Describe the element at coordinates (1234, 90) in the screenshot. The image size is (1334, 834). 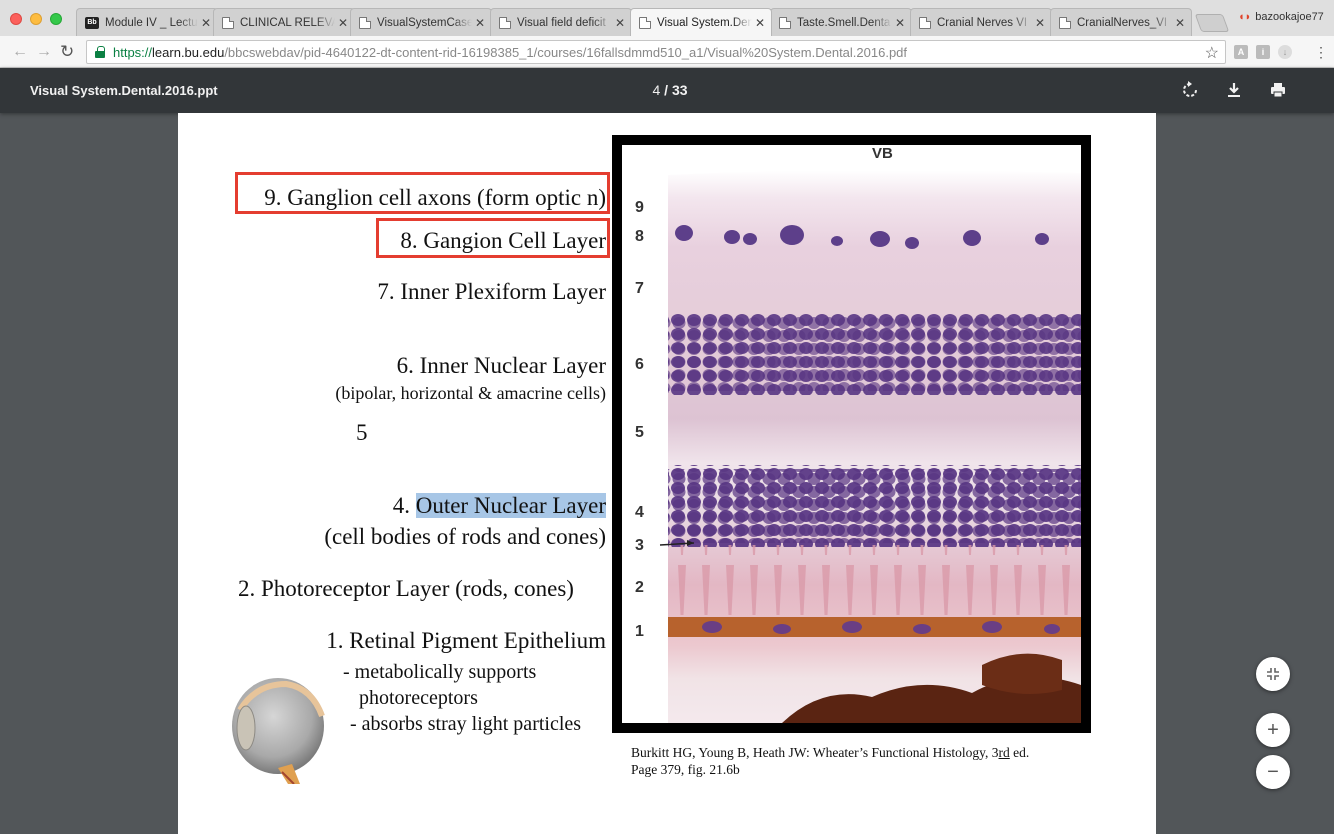
I see `download-icon` at that location.